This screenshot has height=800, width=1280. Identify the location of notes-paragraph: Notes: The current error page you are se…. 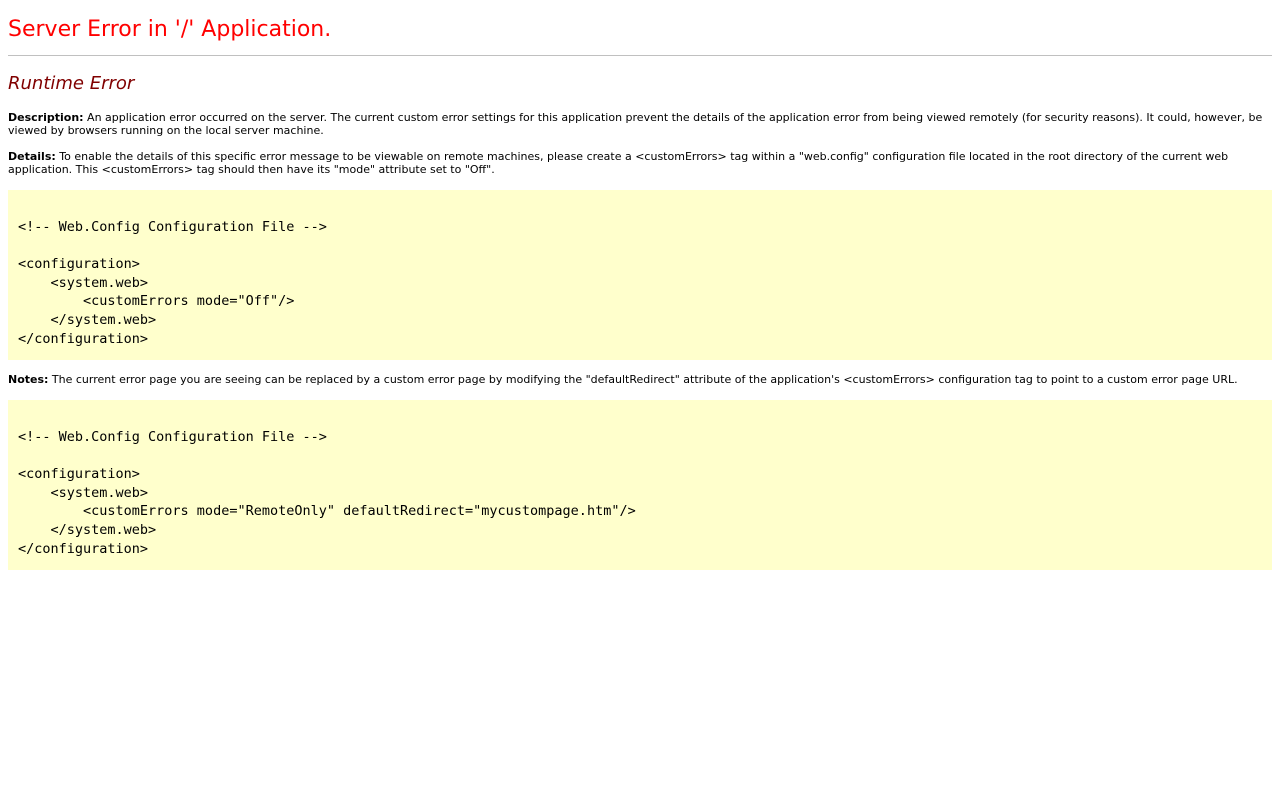
(640, 379).